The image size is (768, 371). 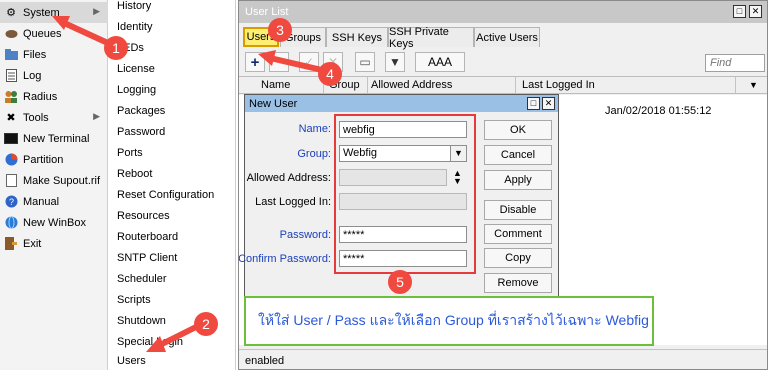 I want to click on step-badge-2: 2, so click(x=206, y=324).